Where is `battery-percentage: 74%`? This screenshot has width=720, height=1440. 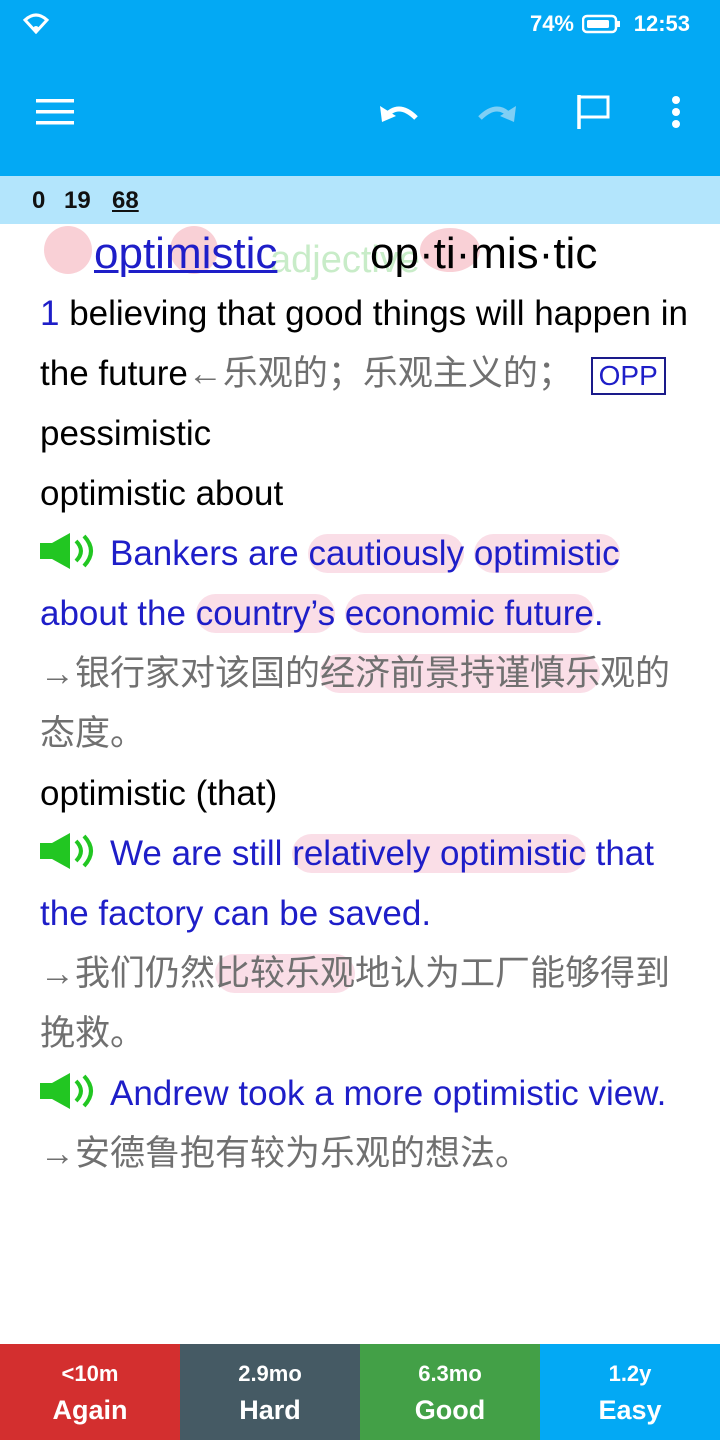
battery-percentage: 74% is located at coordinates (551, 23).